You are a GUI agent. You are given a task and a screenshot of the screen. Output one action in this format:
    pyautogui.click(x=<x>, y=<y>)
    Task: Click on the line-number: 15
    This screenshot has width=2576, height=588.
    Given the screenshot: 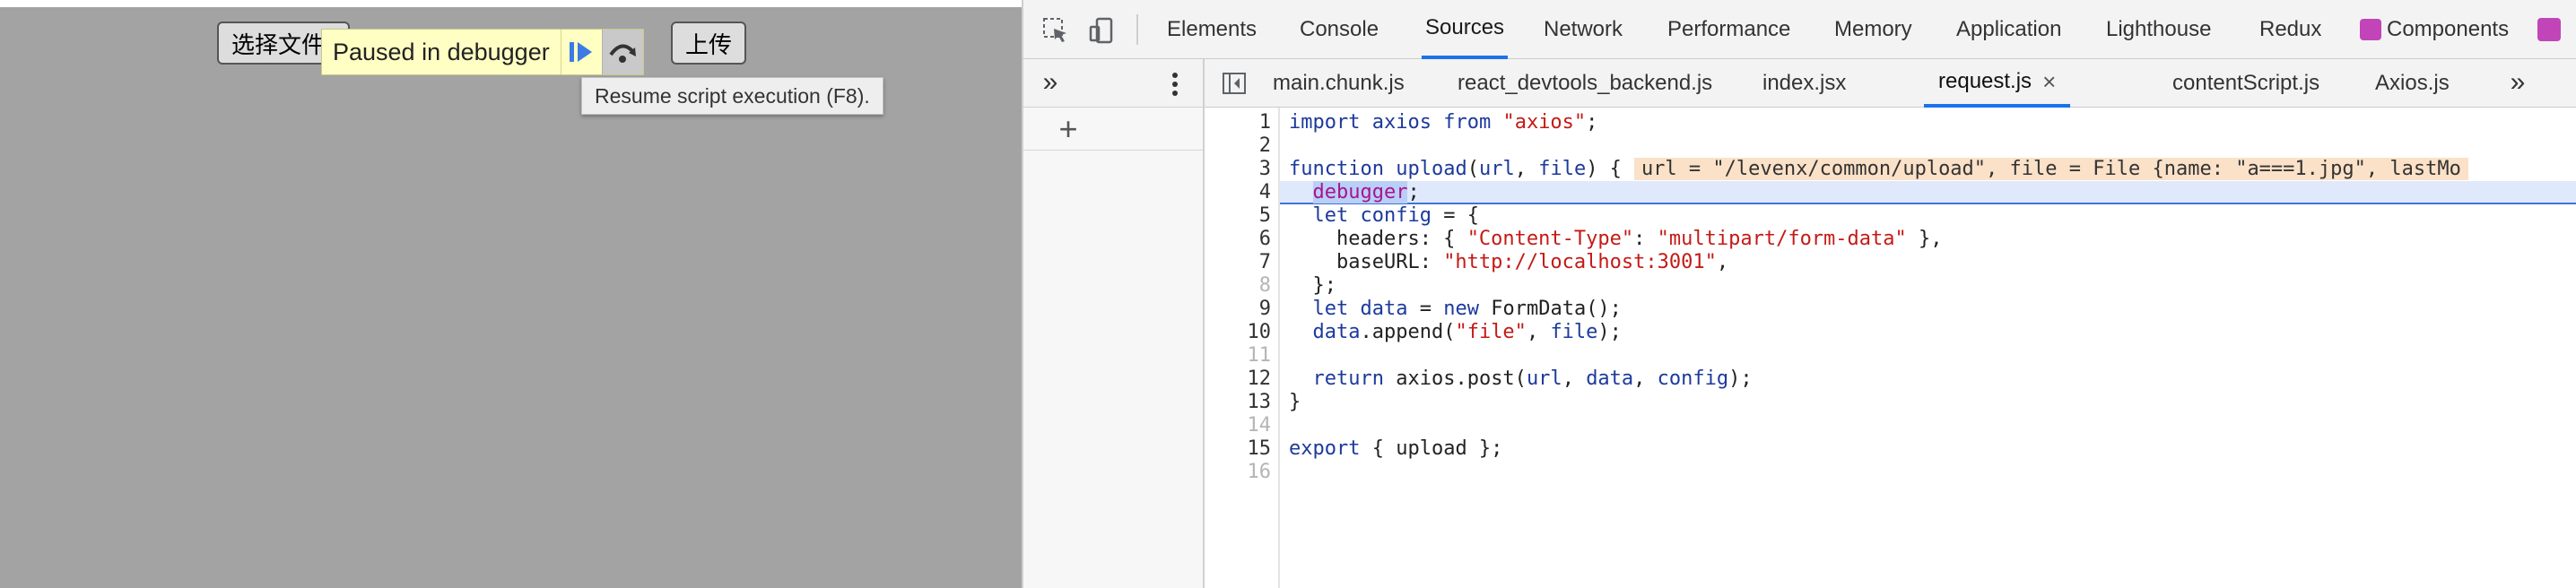 What is the action you would take?
    pyautogui.click(x=1240, y=449)
    